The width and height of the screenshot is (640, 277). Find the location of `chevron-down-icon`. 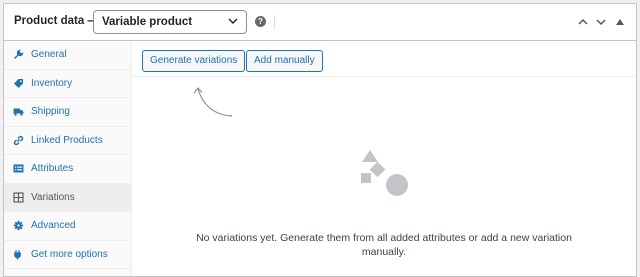

chevron-down-icon is located at coordinates (233, 21).